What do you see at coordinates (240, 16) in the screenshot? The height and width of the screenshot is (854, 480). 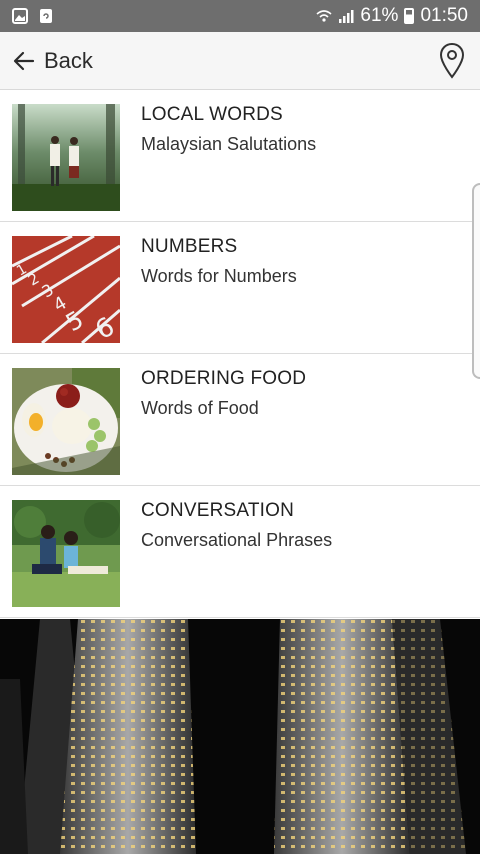 I see `status-bar: 61% 01:50` at bounding box center [240, 16].